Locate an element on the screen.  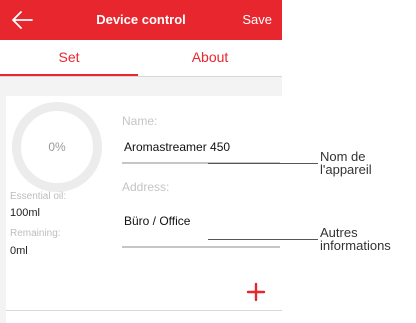
info-callout-line is located at coordinates (263, 239).